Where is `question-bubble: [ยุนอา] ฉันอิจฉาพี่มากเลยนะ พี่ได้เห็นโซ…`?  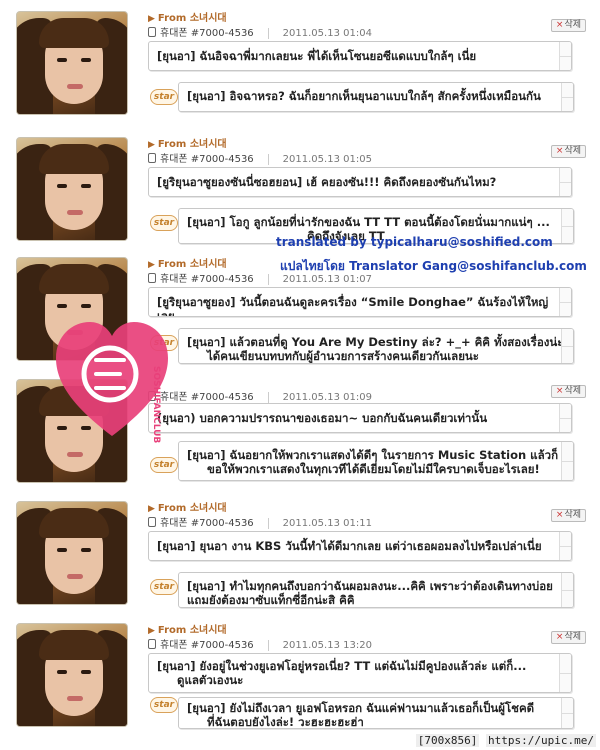 question-bubble: [ยุนอา] ฉันอิจฉาพี่มากเลยนะ พี่ได้เห็นโซ… is located at coordinates (360, 56).